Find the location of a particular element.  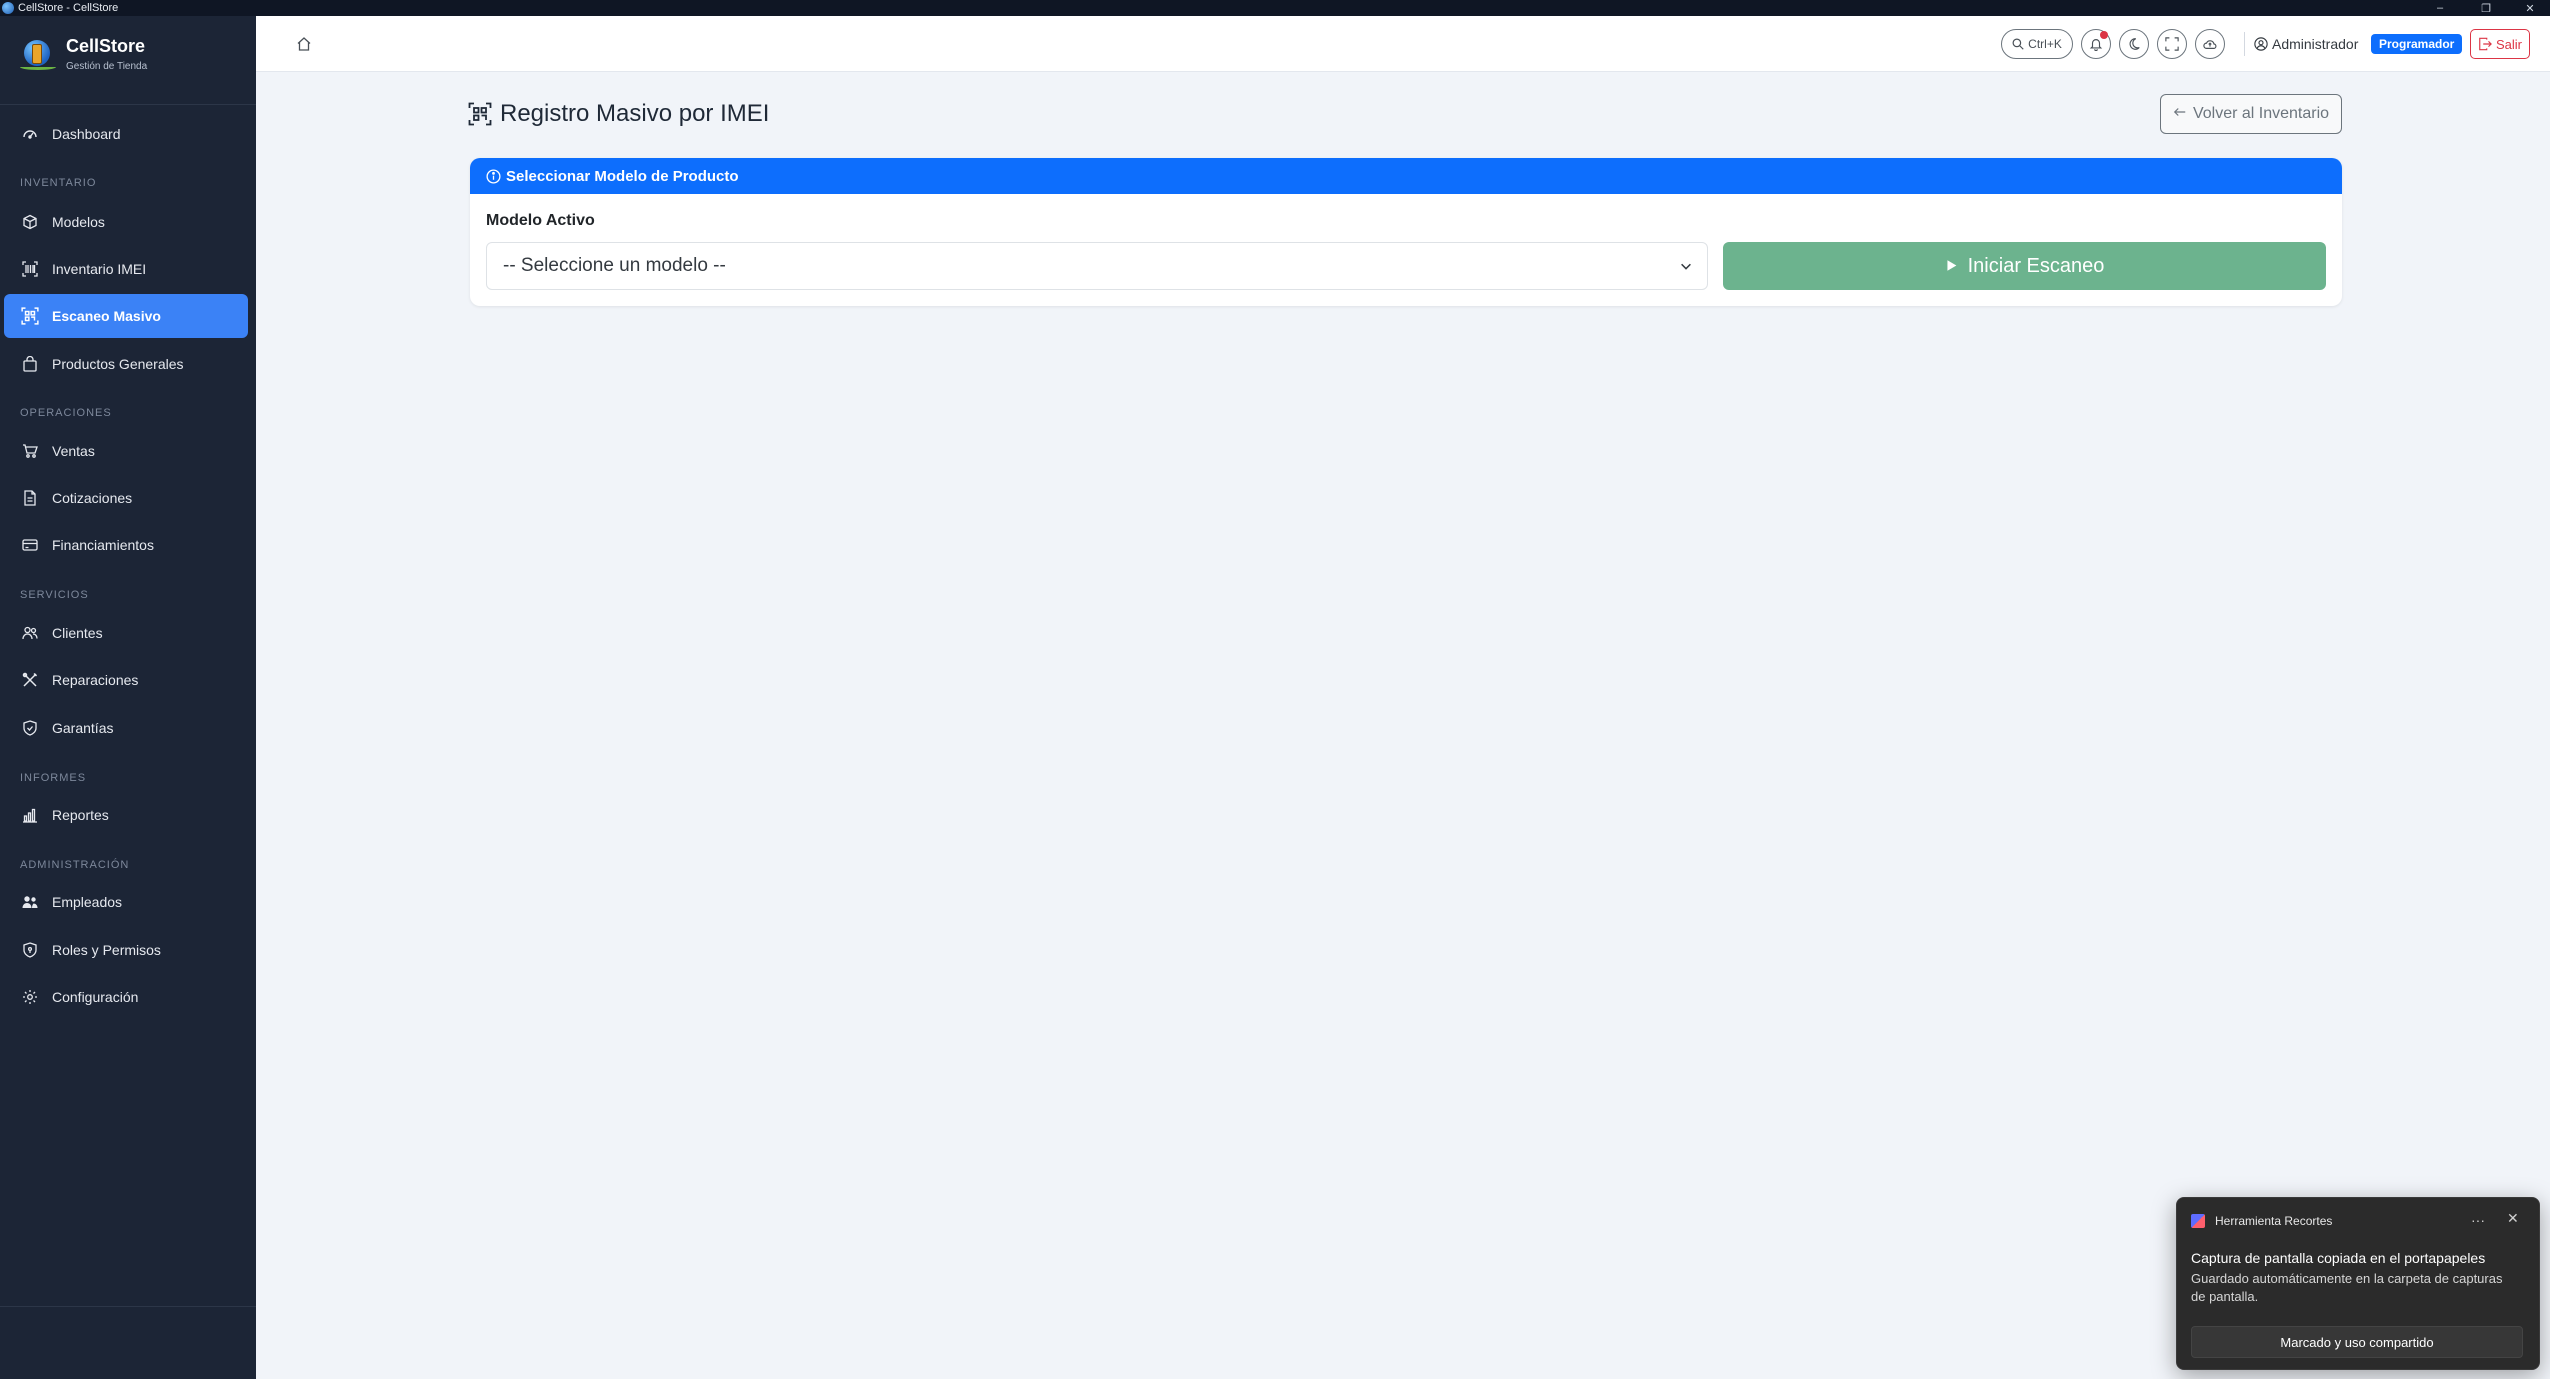

user-circle-icon is located at coordinates (2261, 44).